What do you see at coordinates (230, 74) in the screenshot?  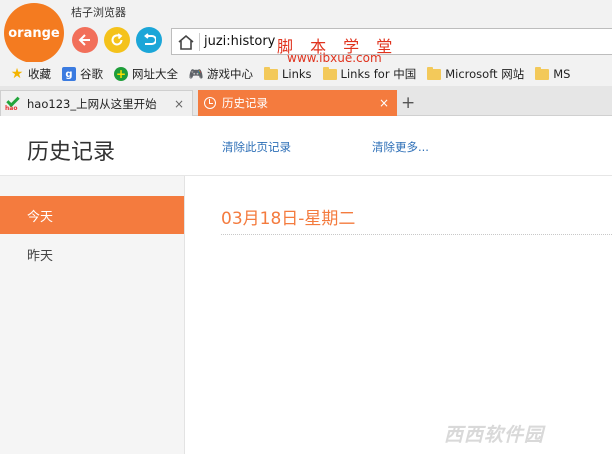 I see `bookmark-label: 游戏中心` at bounding box center [230, 74].